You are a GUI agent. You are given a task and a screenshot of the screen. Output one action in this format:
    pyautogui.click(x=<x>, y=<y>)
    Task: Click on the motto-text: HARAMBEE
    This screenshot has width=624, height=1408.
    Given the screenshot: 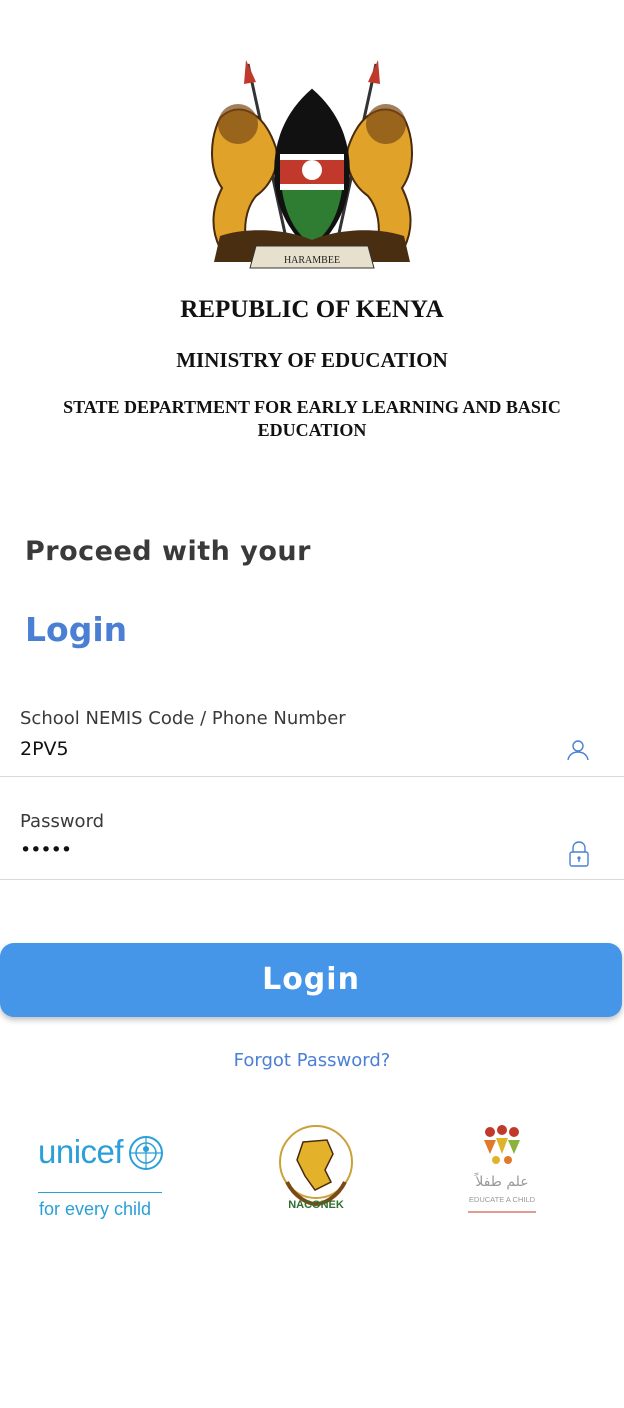 What is the action you would take?
    pyautogui.click(x=312, y=260)
    